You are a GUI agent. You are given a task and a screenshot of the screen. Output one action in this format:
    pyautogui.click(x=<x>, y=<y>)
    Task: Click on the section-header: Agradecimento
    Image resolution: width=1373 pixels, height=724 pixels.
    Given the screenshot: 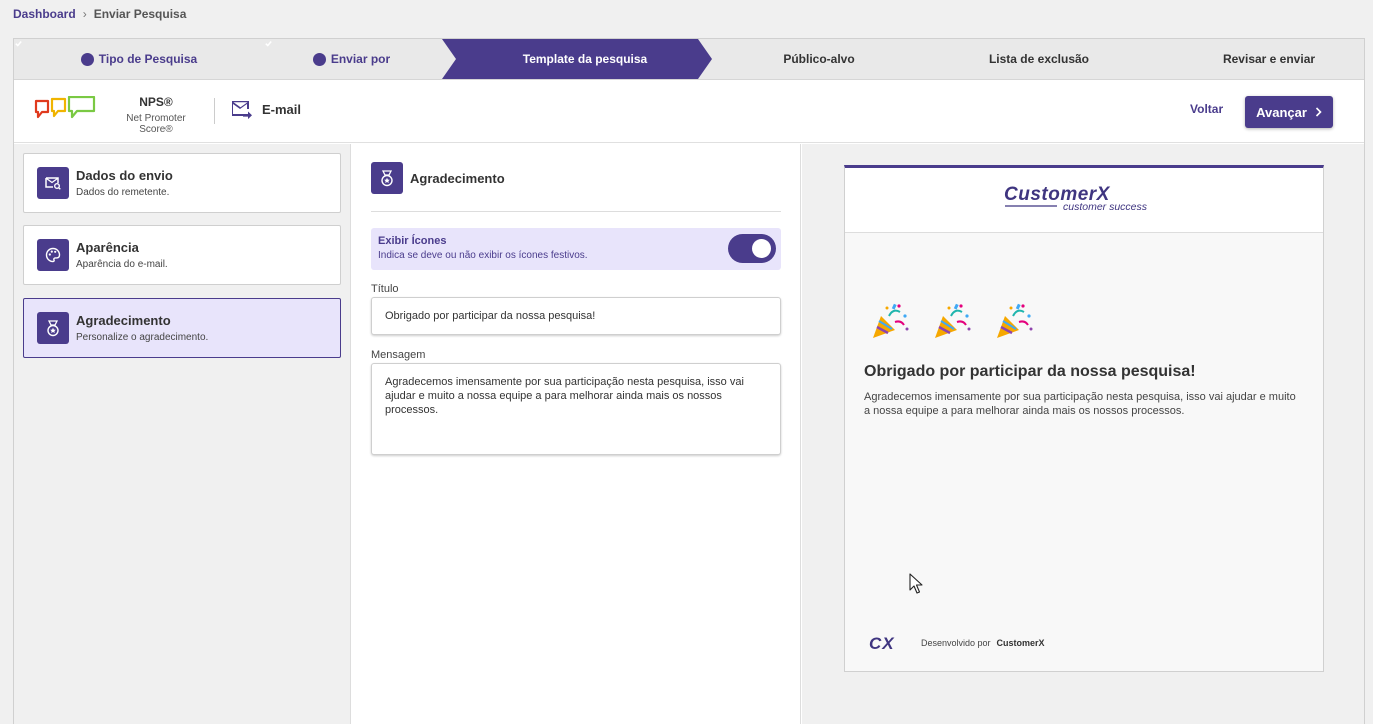 What is the action you would take?
    pyautogui.click(x=438, y=178)
    